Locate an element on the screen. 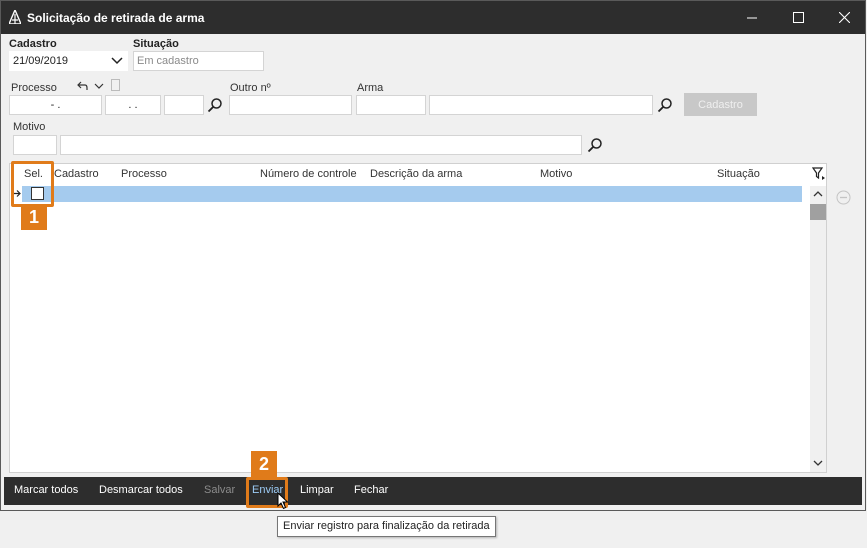  column-header-motivo: Motivo is located at coordinates (556, 174).